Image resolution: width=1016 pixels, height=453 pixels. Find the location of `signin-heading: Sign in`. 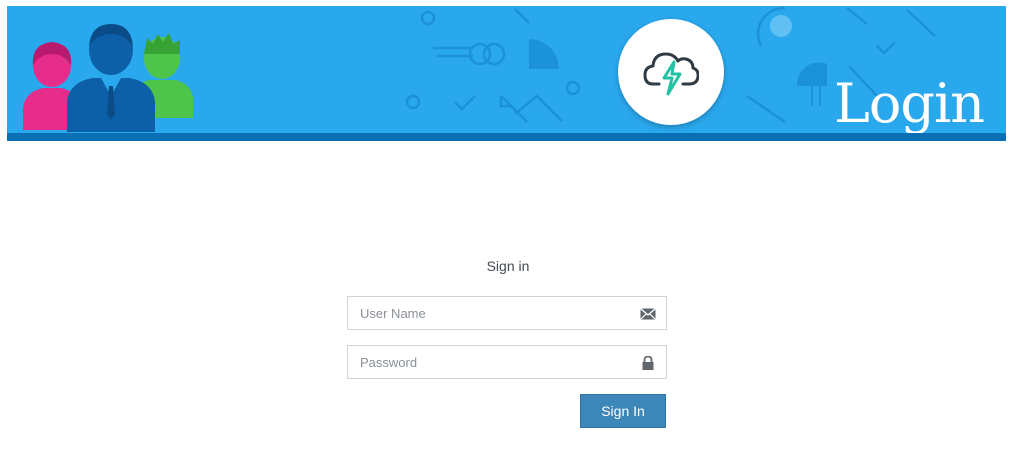

signin-heading: Sign in is located at coordinates (508, 266).